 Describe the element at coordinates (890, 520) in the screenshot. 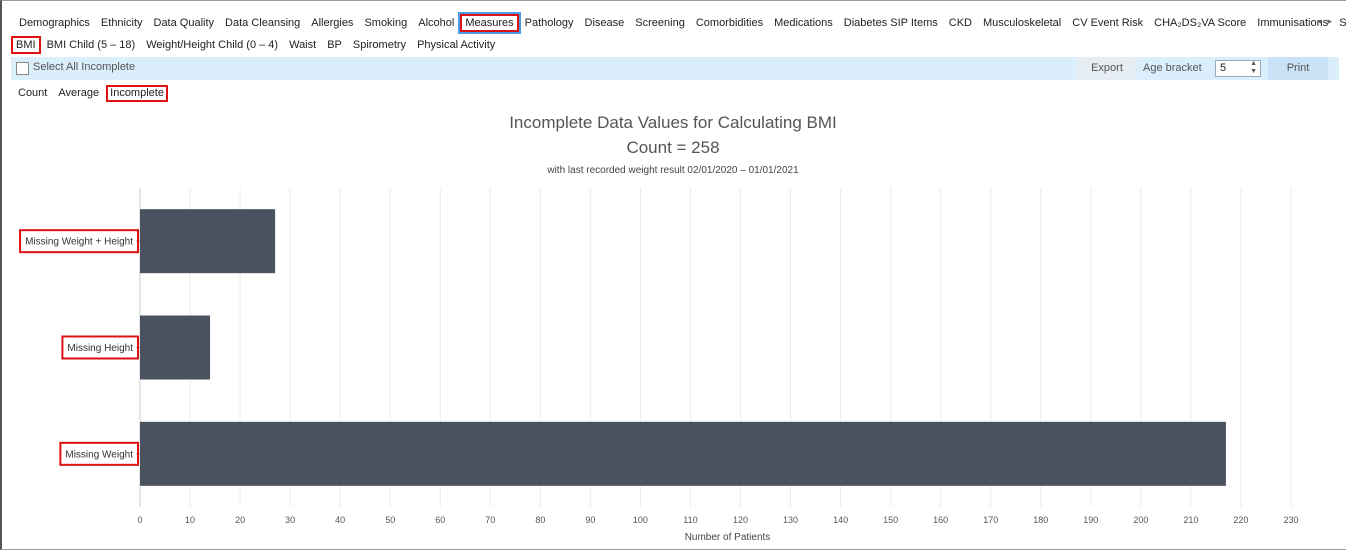

I see `x-tick-label: 150` at that location.